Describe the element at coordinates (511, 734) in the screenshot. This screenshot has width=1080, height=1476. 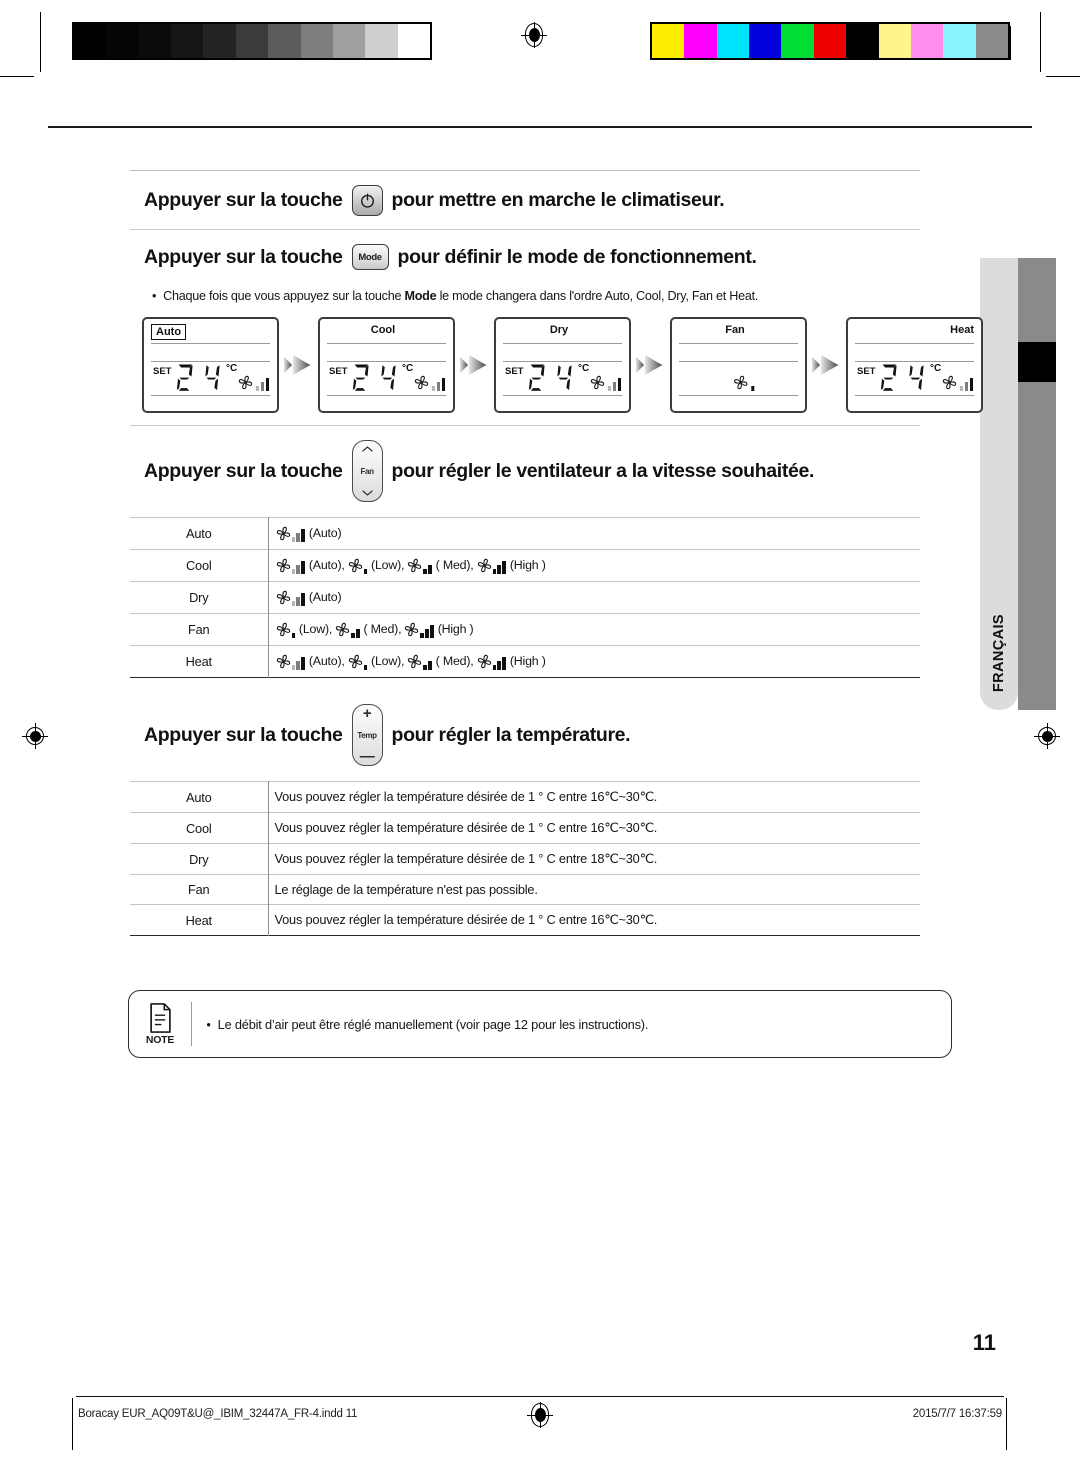
I see `temperature-heading-text-after: pour régler la température.` at that location.